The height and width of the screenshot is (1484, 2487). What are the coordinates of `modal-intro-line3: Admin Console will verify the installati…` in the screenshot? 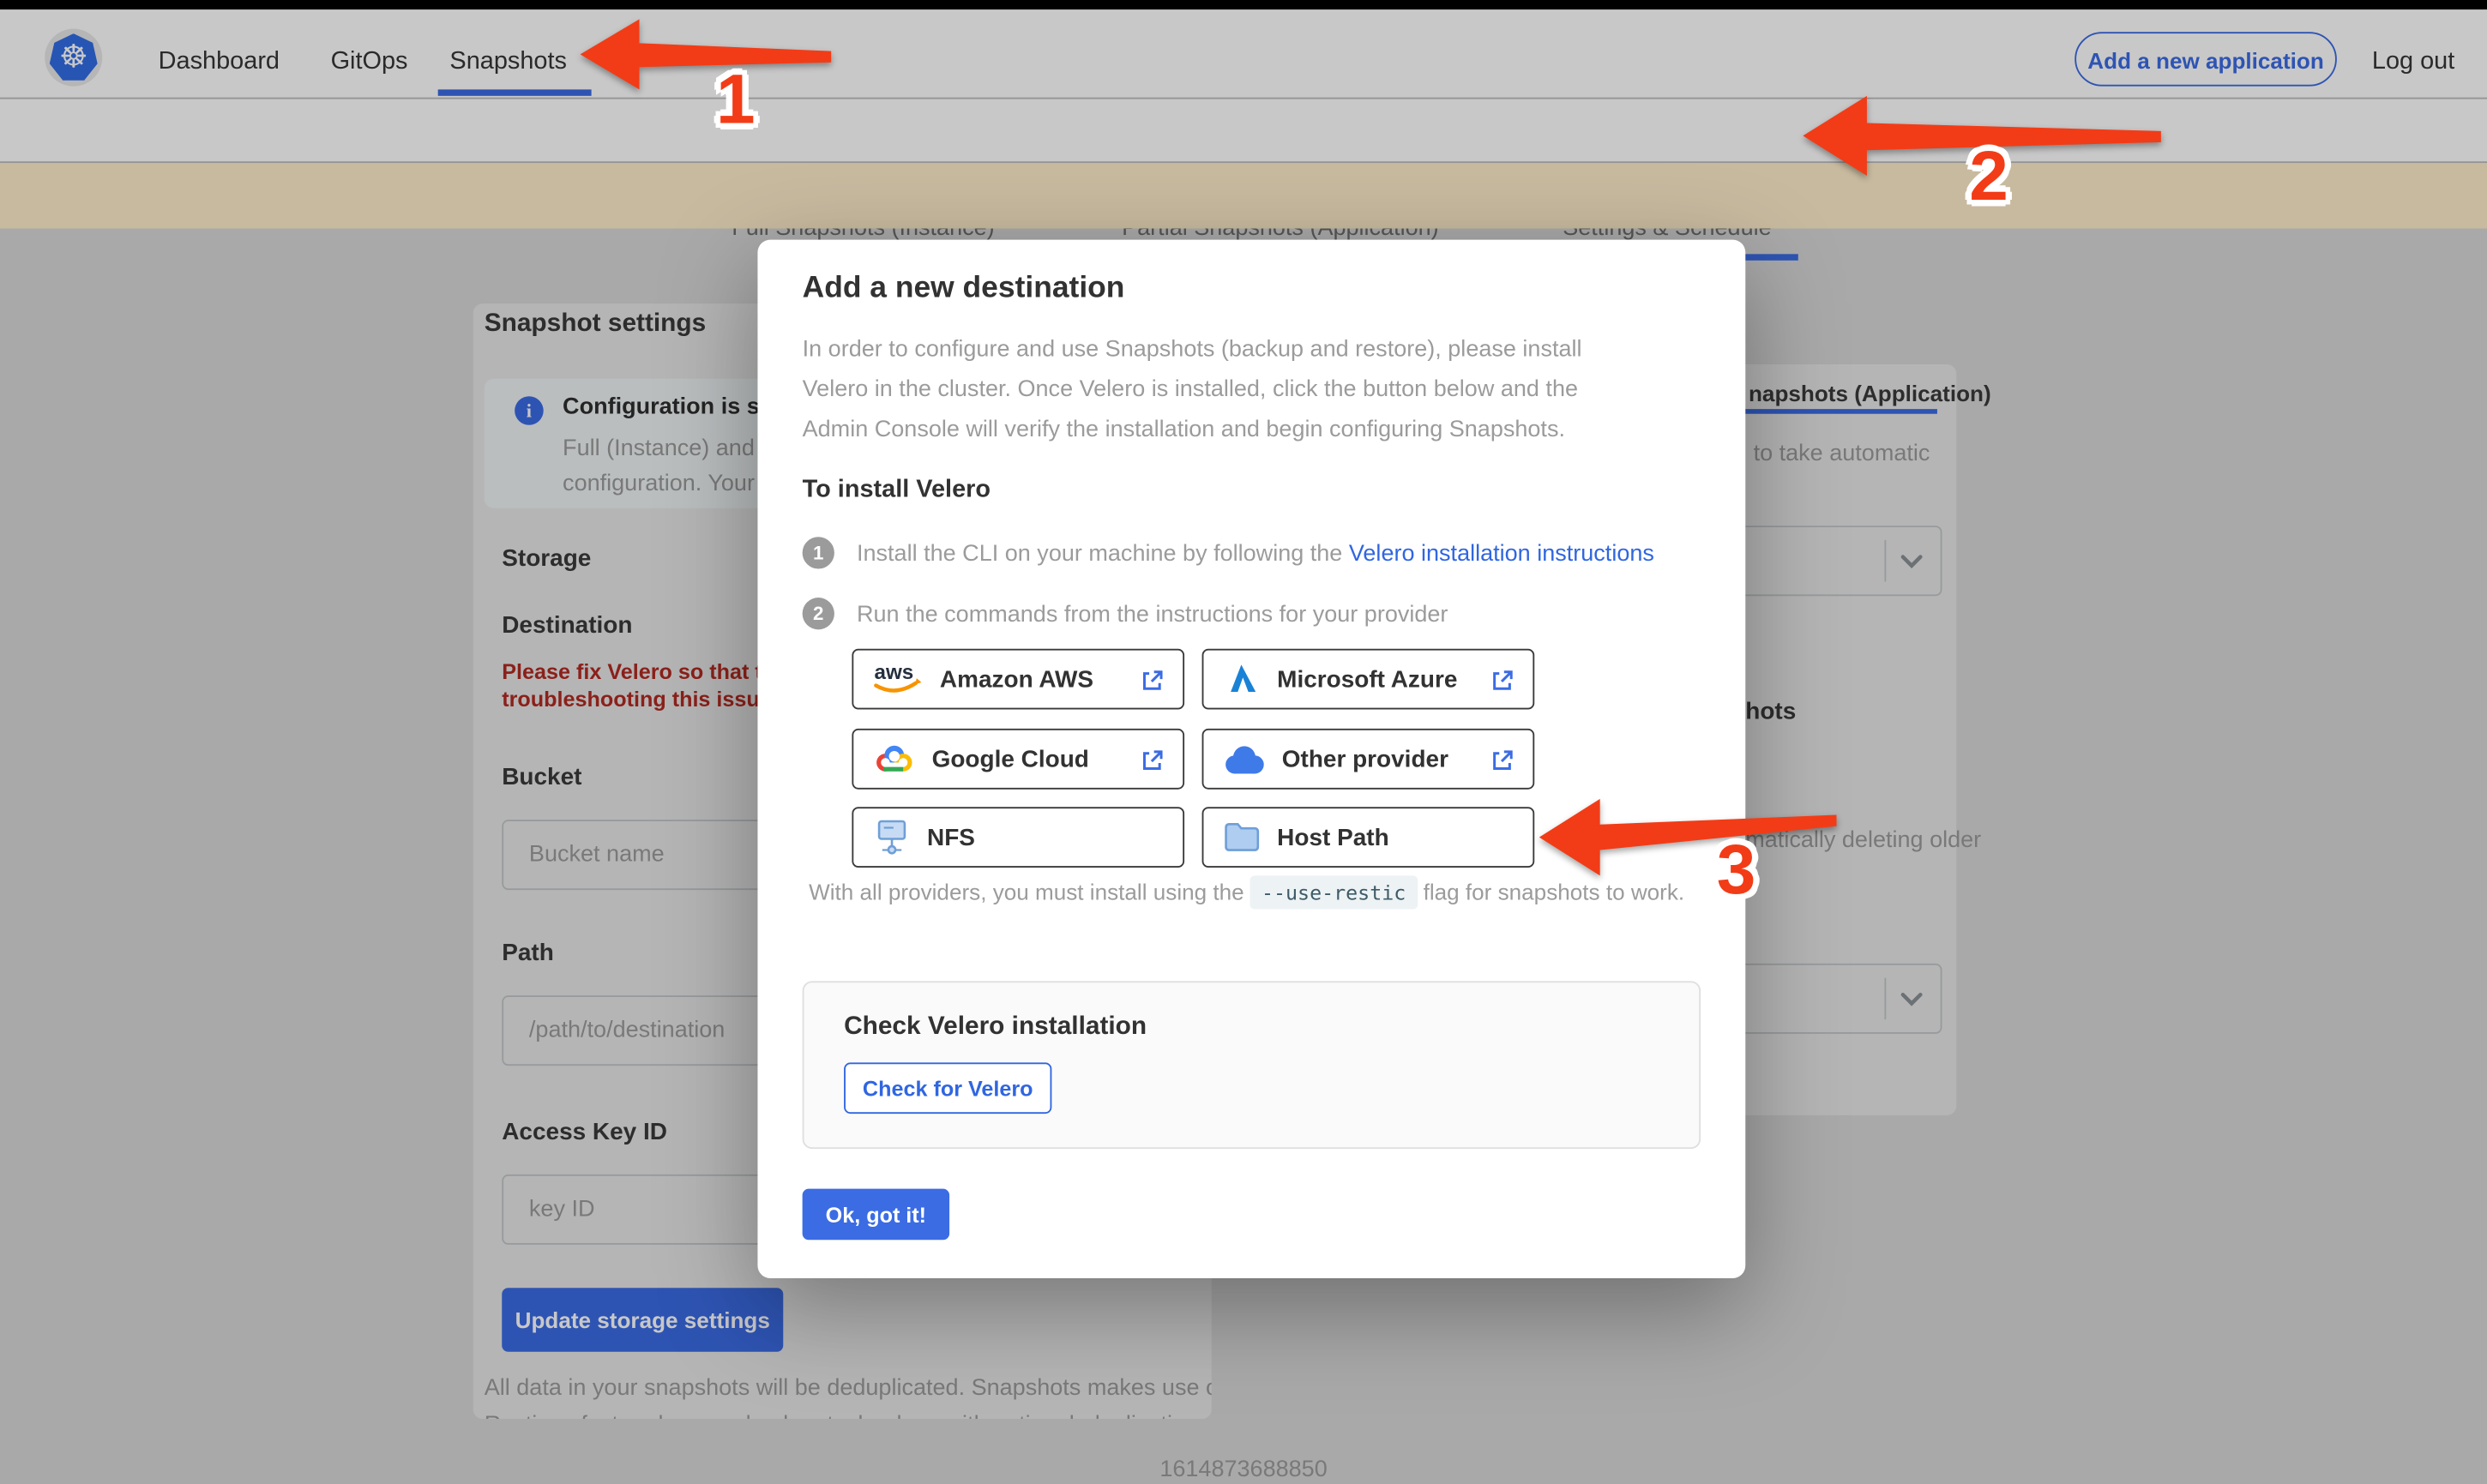 It's located at (1183, 430).